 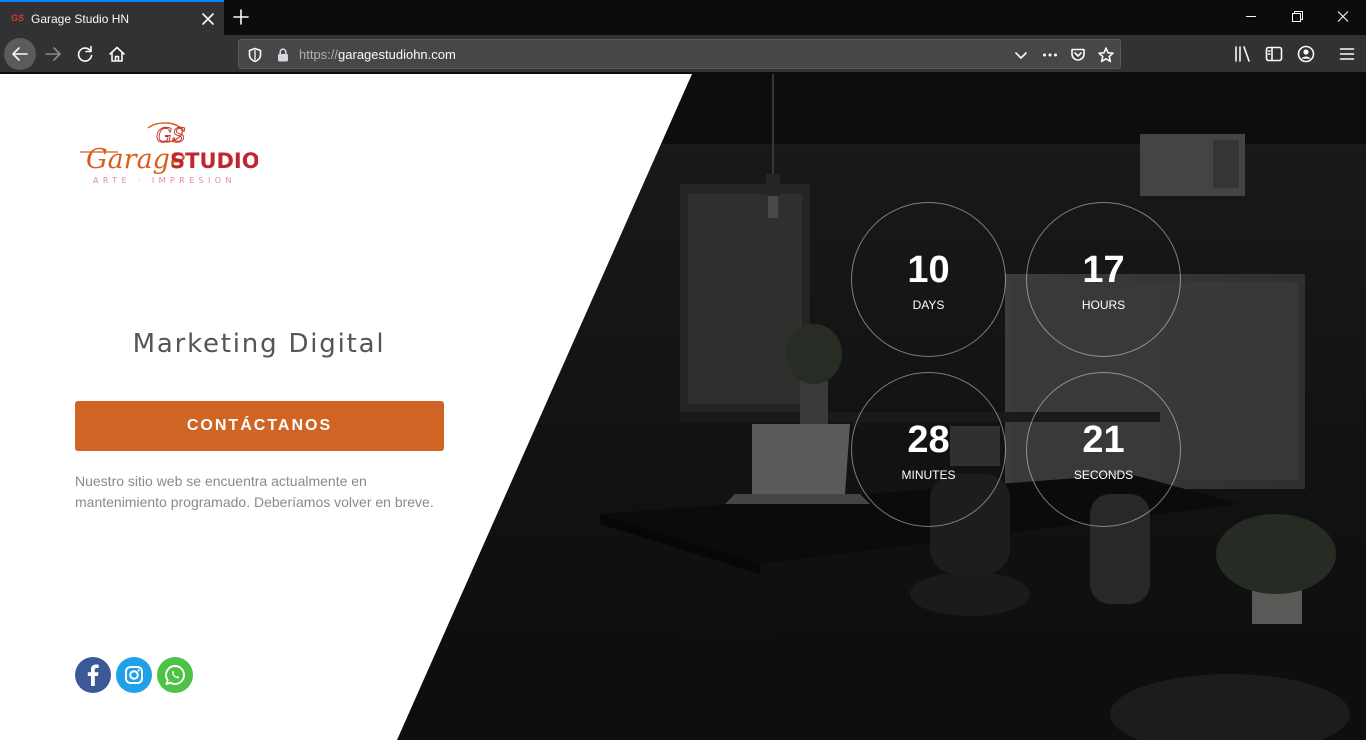 What do you see at coordinates (1106, 55) in the screenshot?
I see `star-icon` at bounding box center [1106, 55].